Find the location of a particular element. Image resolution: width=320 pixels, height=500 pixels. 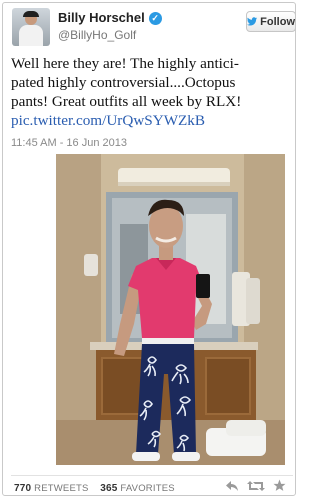

footer-divider is located at coordinates (152, 475).